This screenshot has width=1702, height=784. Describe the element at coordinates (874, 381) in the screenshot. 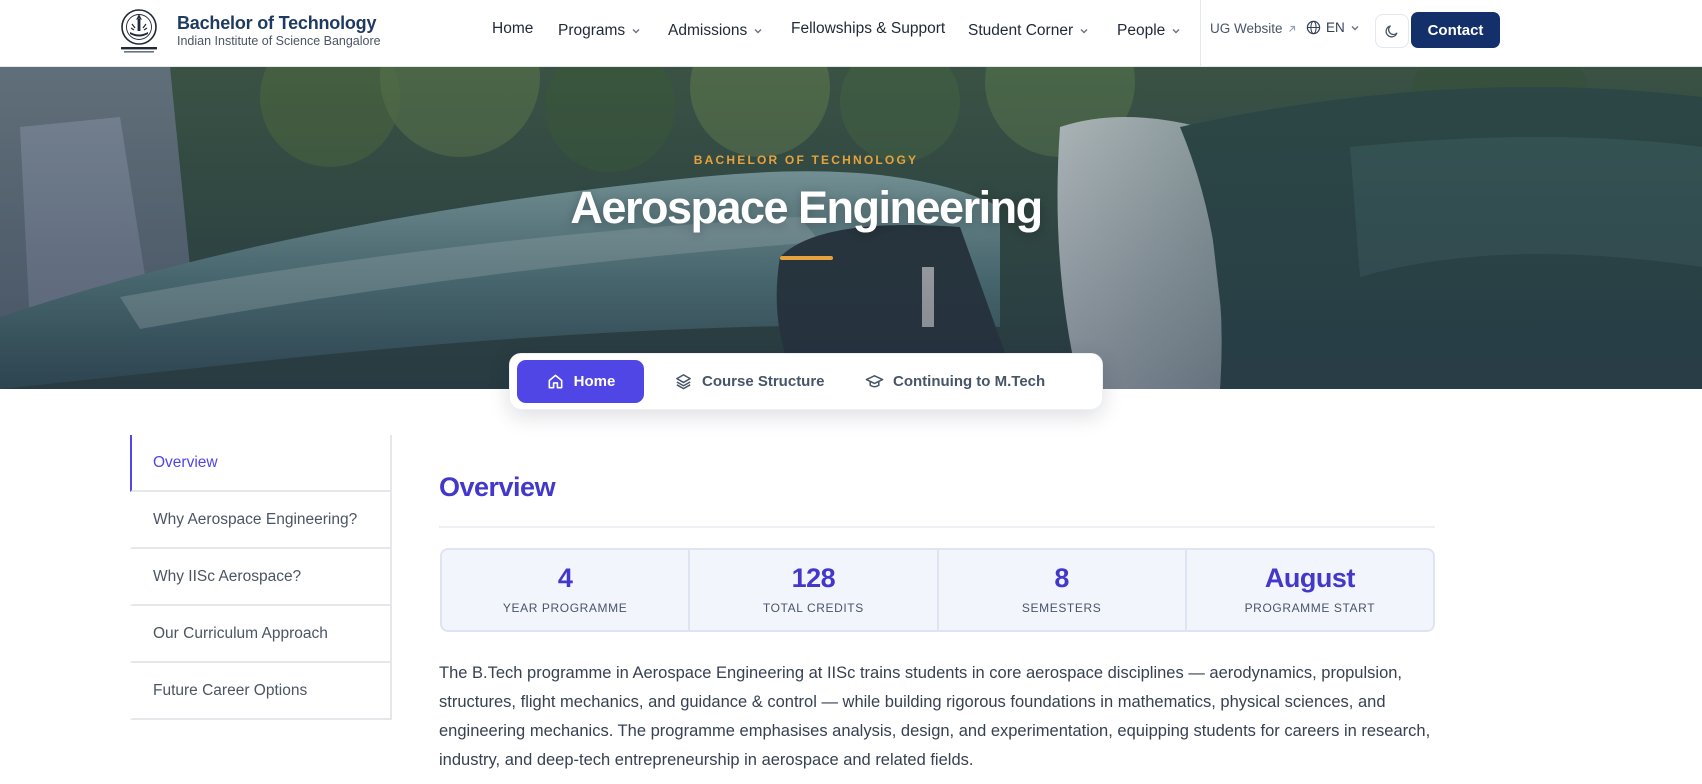

I see `graduation-cap-icon` at that location.